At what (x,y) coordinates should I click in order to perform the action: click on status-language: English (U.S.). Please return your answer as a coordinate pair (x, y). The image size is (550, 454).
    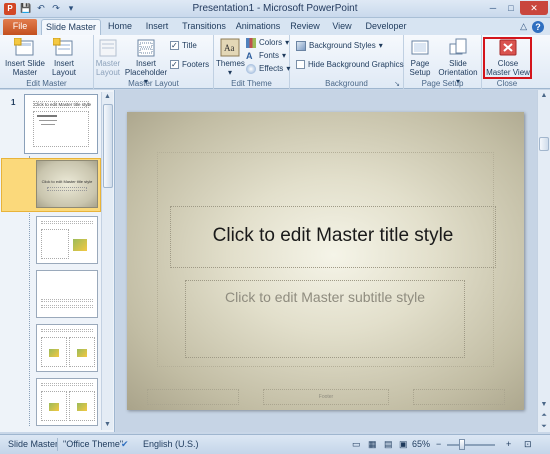
    Looking at the image, I should click on (171, 444).